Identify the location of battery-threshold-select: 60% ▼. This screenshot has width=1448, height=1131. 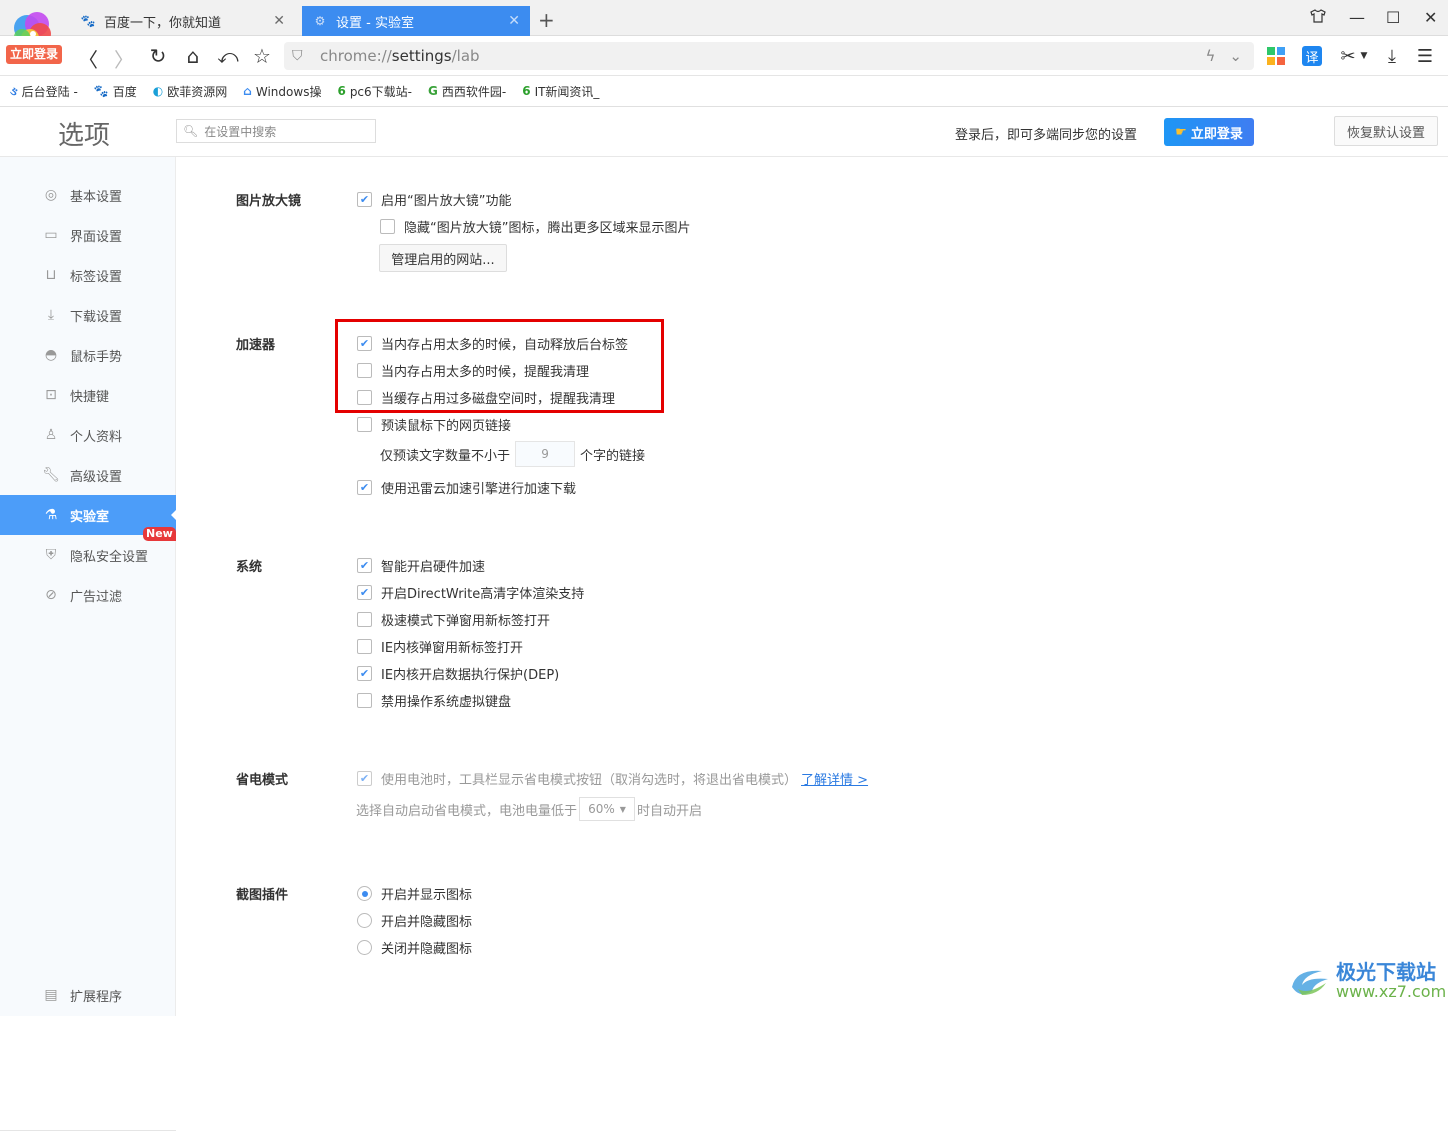
(607, 809).